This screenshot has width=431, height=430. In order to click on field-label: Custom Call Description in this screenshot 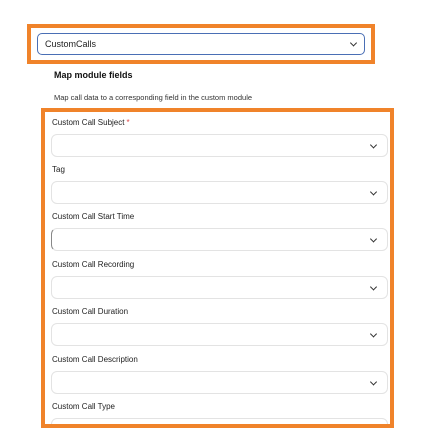, I will do `click(95, 359)`.